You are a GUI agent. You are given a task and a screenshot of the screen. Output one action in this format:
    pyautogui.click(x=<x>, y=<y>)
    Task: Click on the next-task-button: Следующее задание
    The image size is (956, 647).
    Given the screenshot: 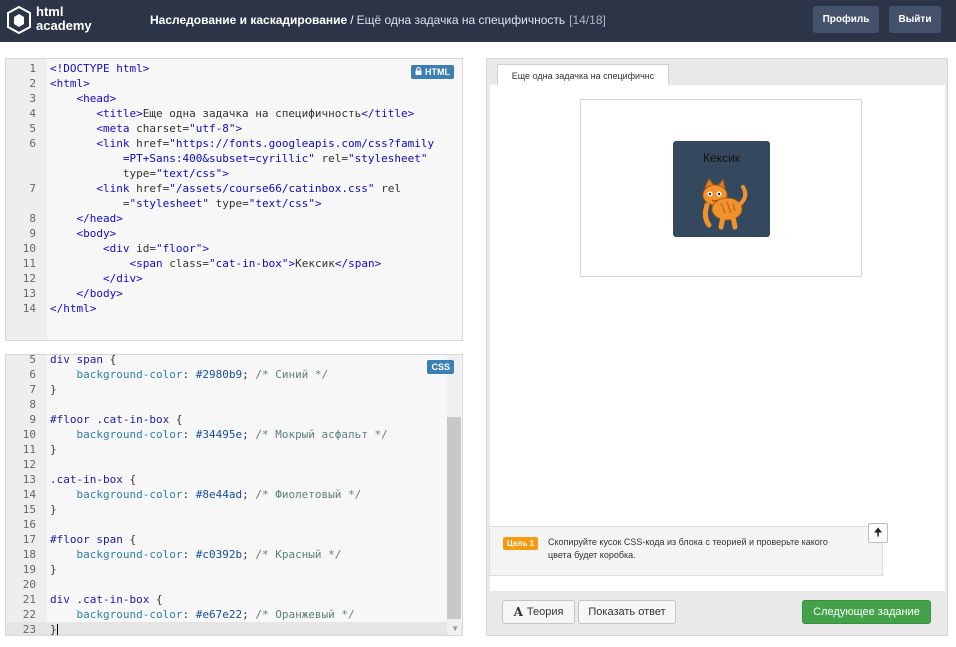 What is the action you would take?
    pyautogui.click(x=866, y=612)
    